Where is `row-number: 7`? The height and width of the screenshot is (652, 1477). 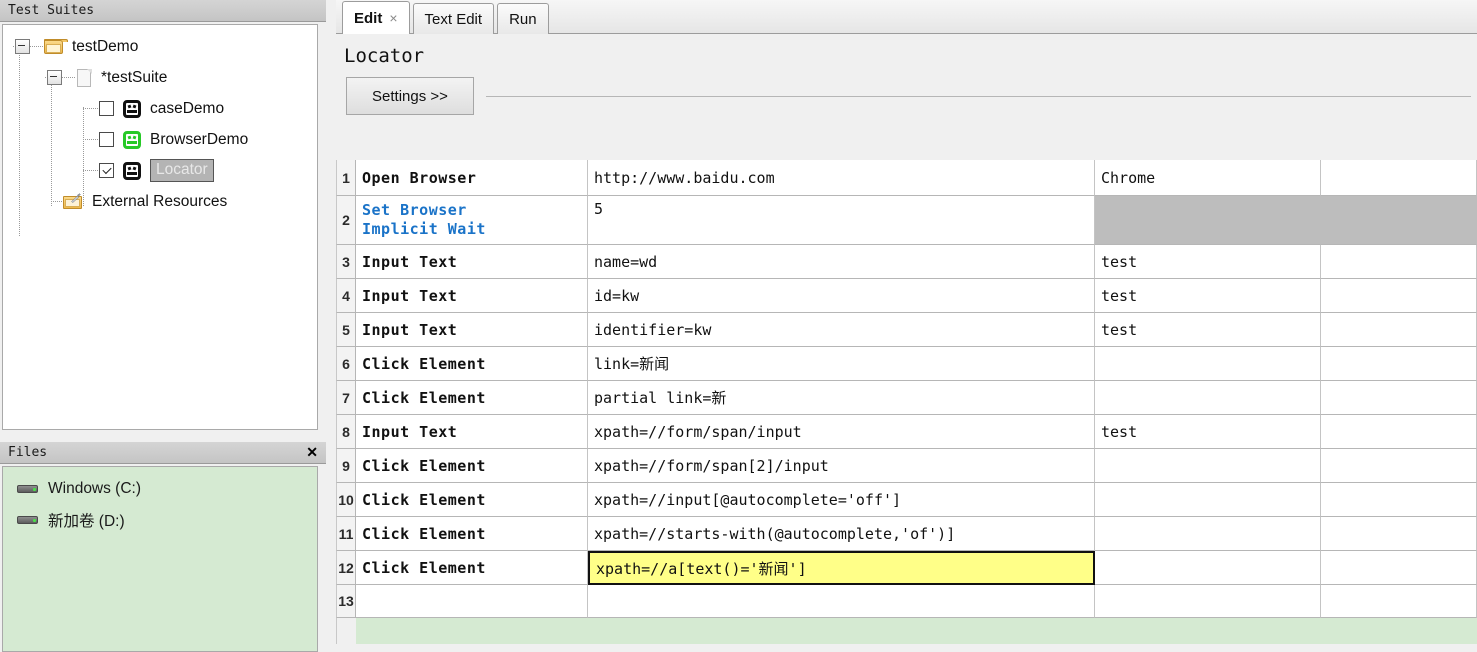
row-number: 7 is located at coordinates (346, 398).